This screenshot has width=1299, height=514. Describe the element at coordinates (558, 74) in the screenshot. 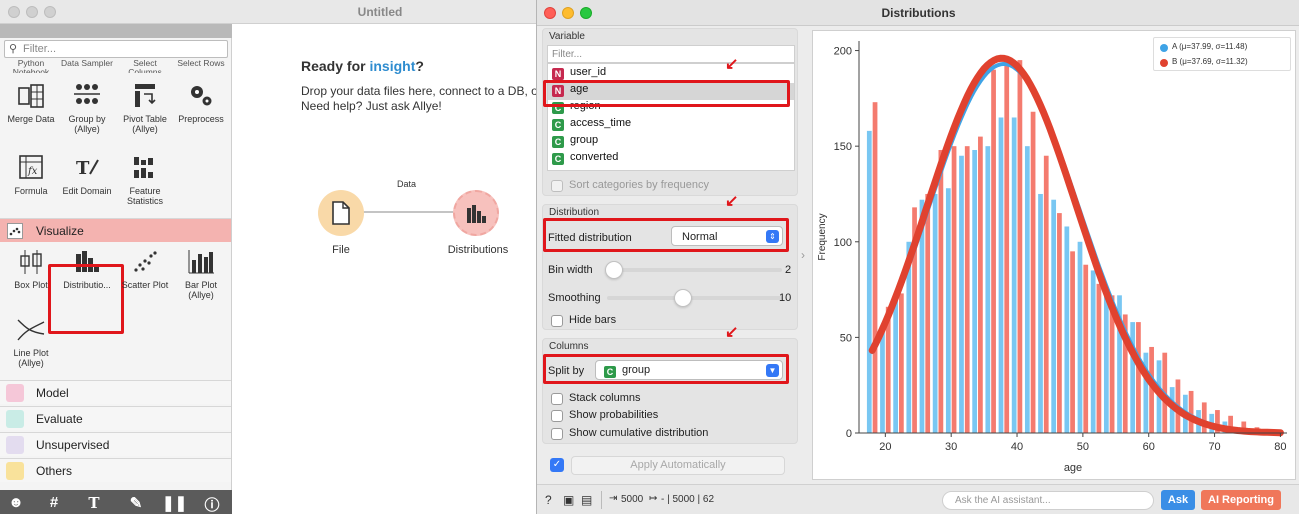

I see `numeric-tag-icon: N` at that location.